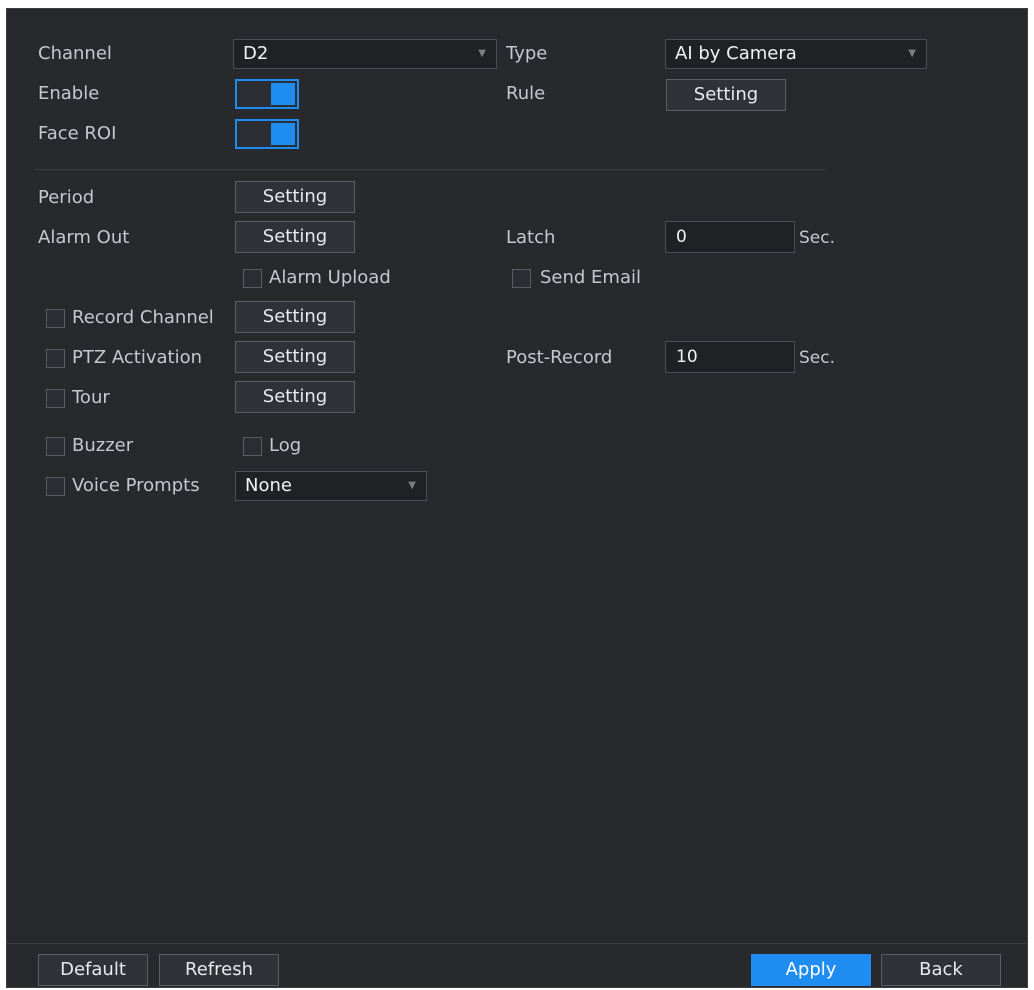  What do you see at coordinates (55, 446) in the screenshot?
I see `buzzer-checkbox` at bounding box center [55, 446].